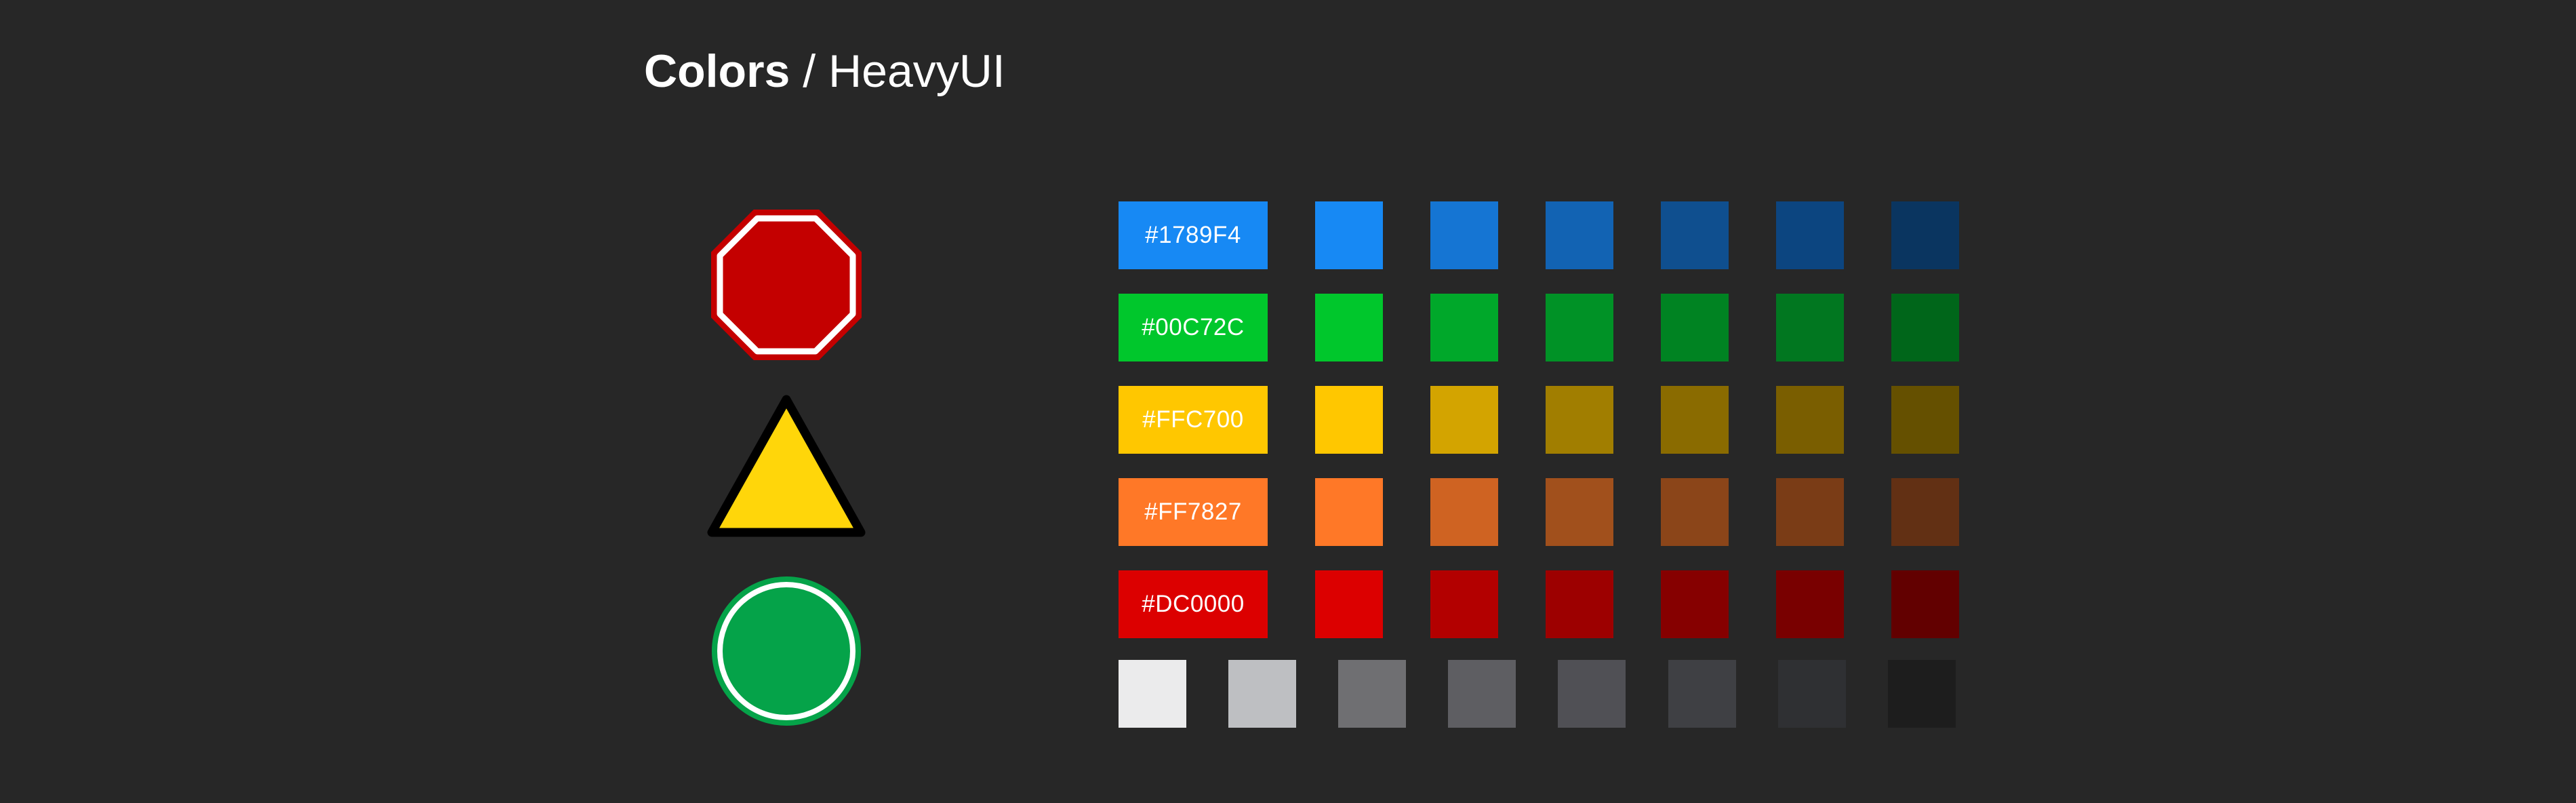  I want to click on warning-triangle-icon, so click(786, 468).